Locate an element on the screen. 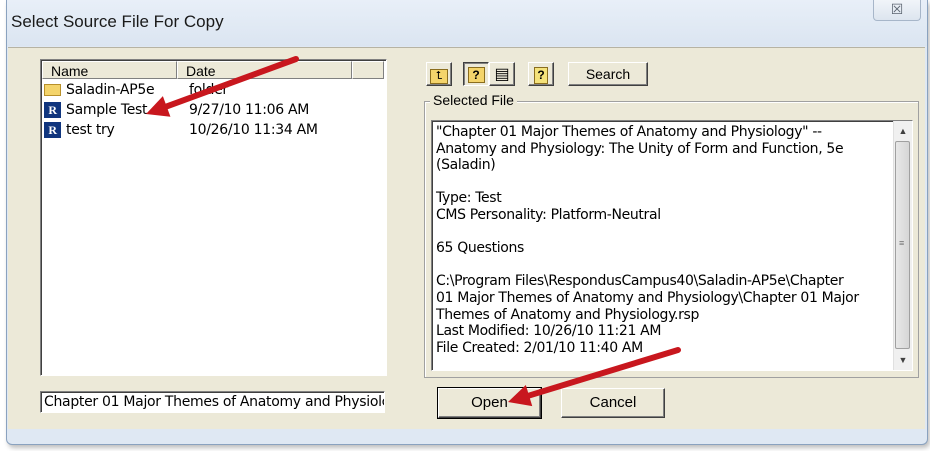 This screenshot has width=930, height=451. info-line: File Created: 2/01/10 11:40 AM is located at coordinates (539, 347).